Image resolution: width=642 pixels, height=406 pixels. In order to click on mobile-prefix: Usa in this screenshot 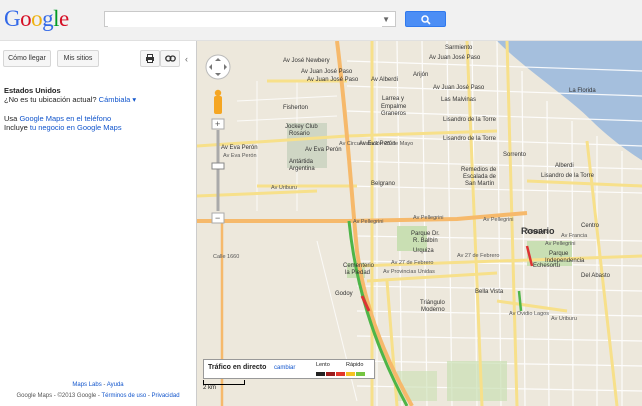, I will do `click(11, 118)`.